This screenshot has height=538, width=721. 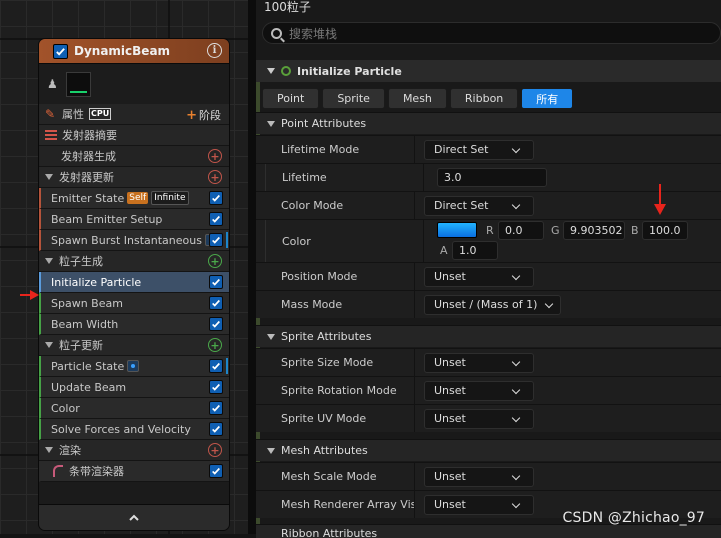 I want to click on lifetime-input: 3.0, so click(x=492, y=177).